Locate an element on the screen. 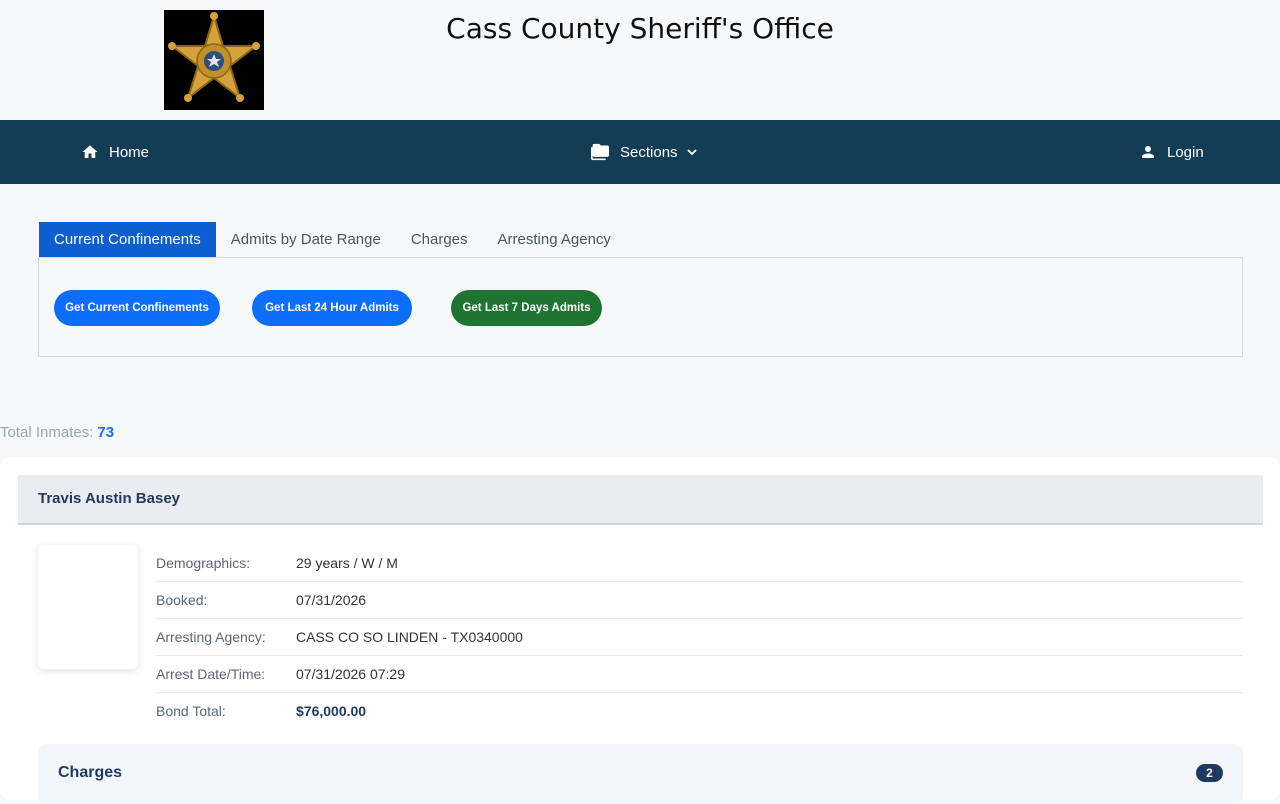  inmate-photo is located at coordinates (88, 607).